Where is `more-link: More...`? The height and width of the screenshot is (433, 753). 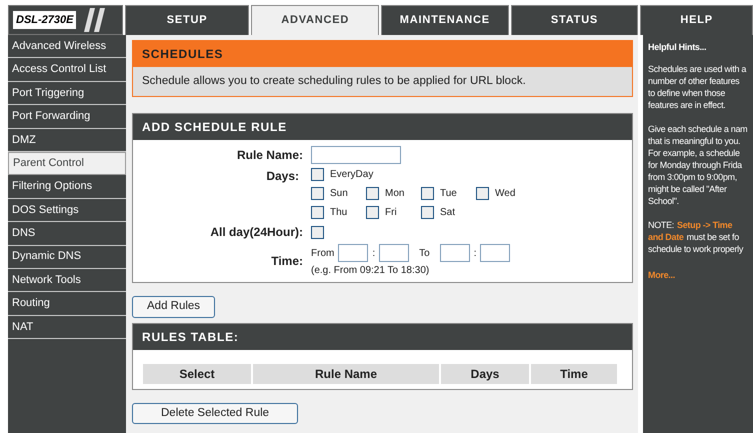
more-link: More... is located at coordinates (661, 275).